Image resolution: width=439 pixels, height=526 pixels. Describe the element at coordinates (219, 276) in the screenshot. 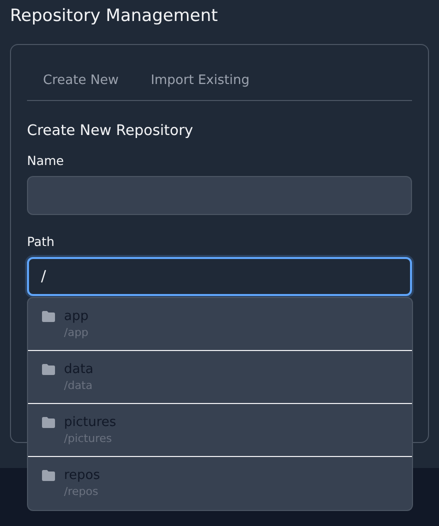

I see `input-field: /` at that location.